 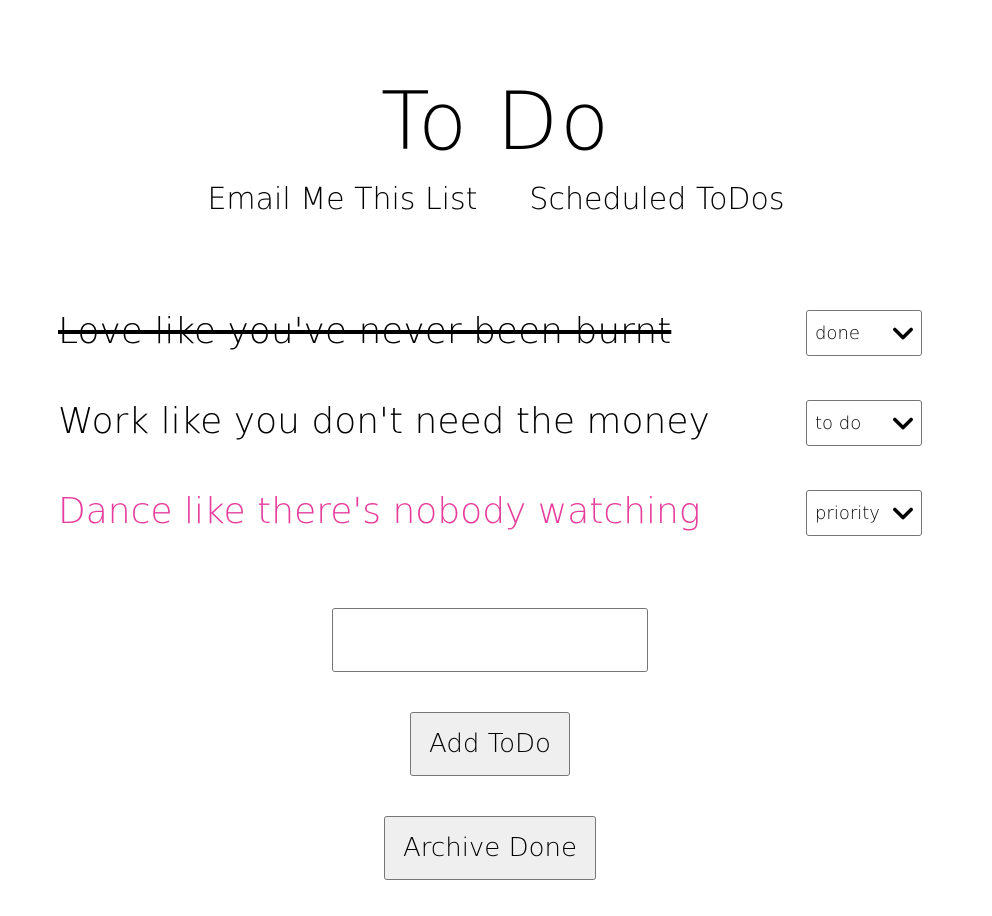 What do you see at coordinates (496, 200) in the screenshot?
I see `top-nav: Email Me This List Scheduled ToDos` at bounding box center [496, 200].